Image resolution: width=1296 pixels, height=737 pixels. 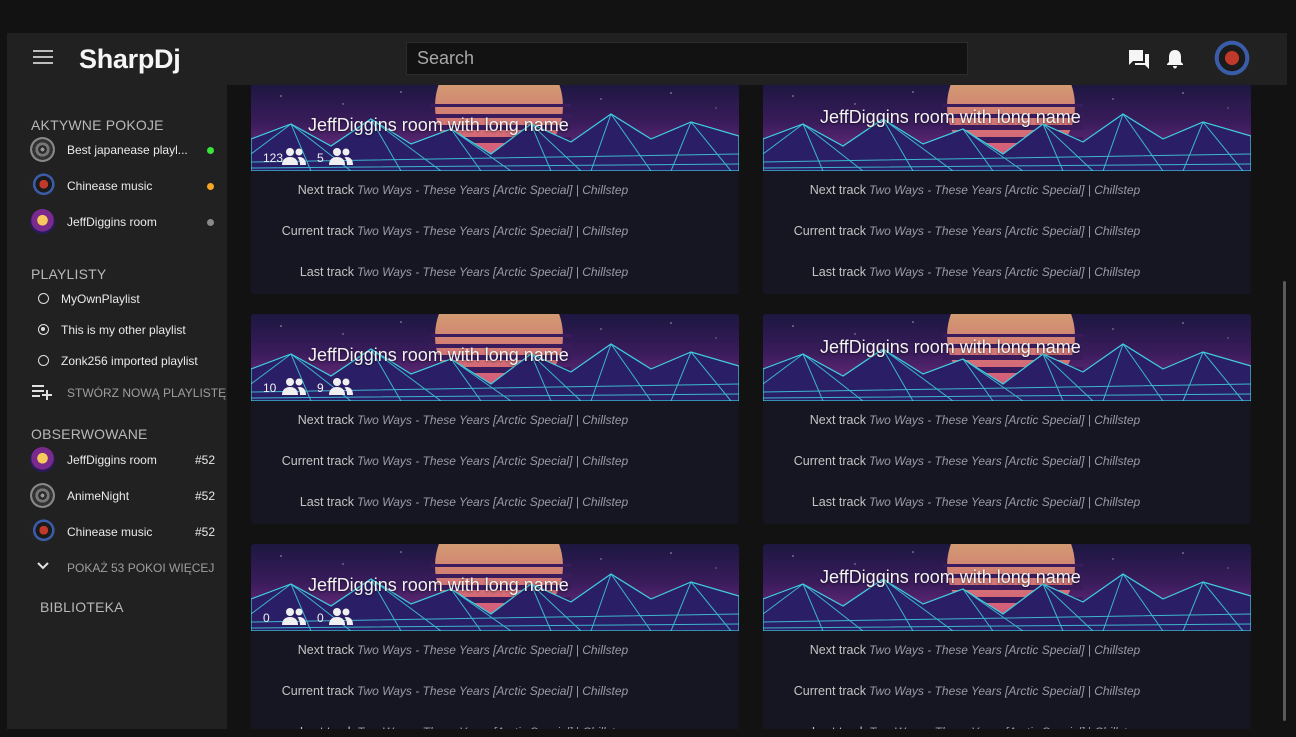 What do you see at coordinates (123, 330) in the screenshot?
I see `playlist-name: This is my other playlist` at bounding box center [123, 330].